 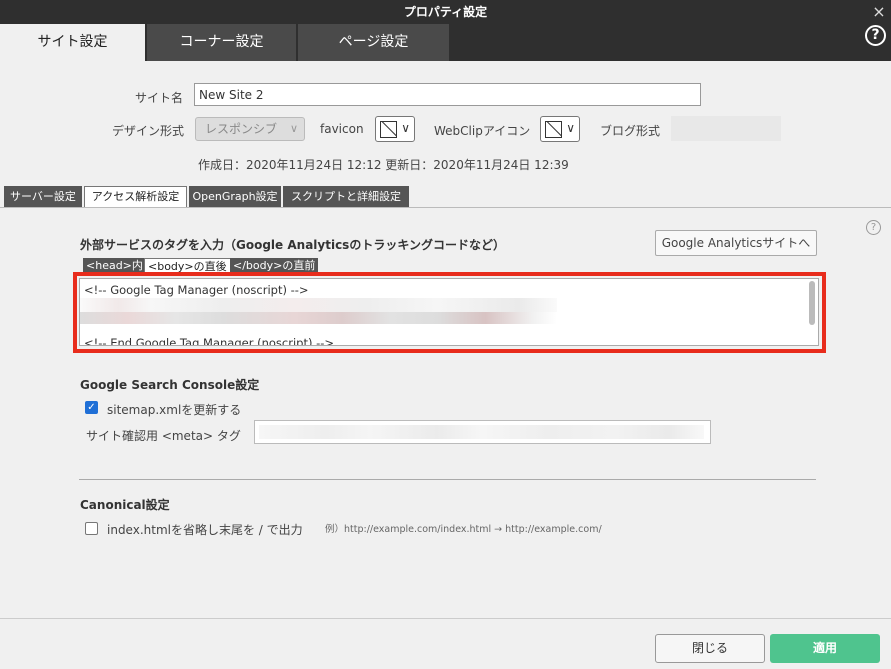 I want to click on design-format-label: デザイン形式, so click(x=148, y=131).